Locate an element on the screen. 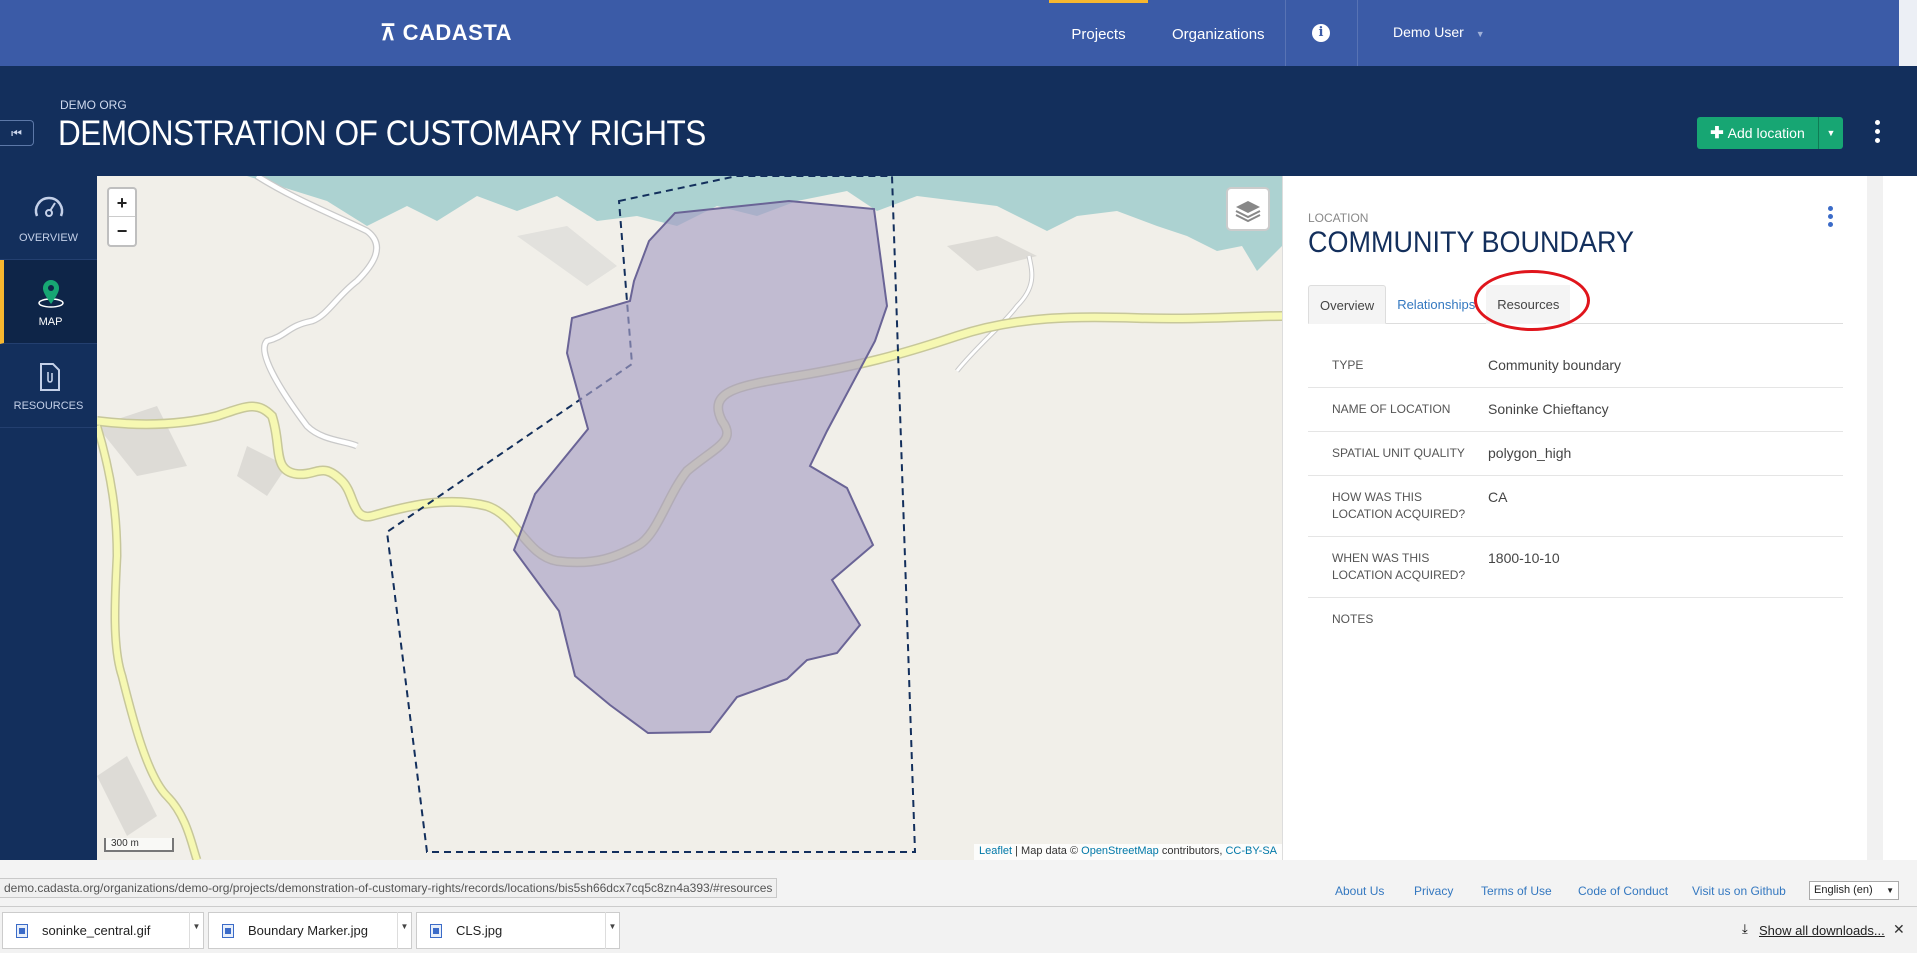 The height and width of the screenshot is (953, 1917). sidebar-item-label: OVERVIEW is located at coordinates (48, 238).